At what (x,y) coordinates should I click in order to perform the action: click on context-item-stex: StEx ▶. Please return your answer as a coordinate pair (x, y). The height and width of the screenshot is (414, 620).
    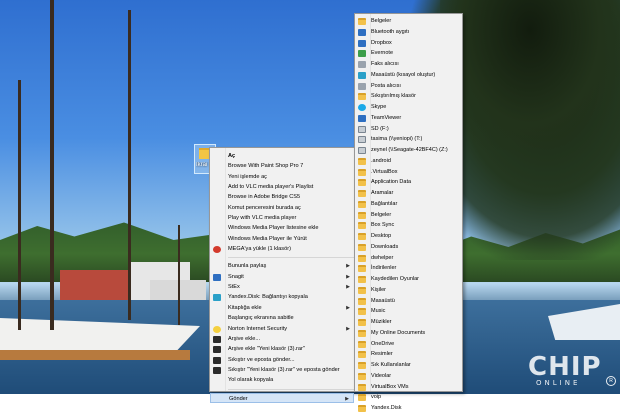
    Looking at the image, I should click on (282, 287).